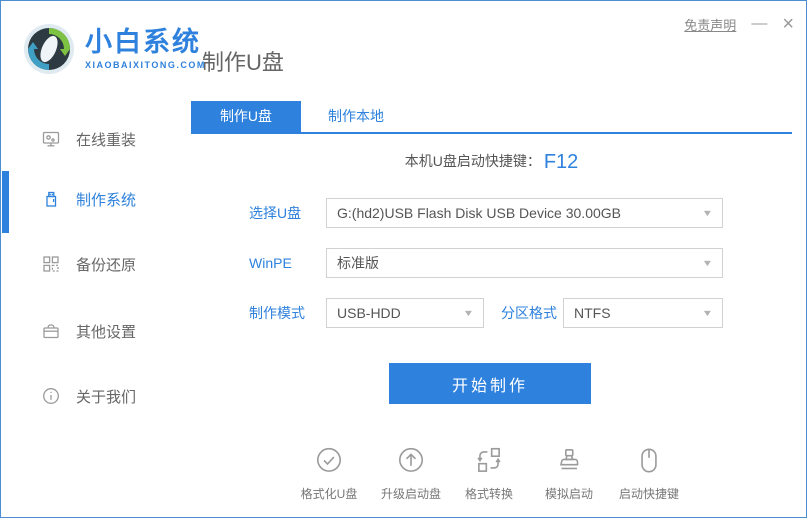 This screenshot has height=518, width=807. Describe the element at coordinates (788, 24) in the screenshot. I see `close-button: ×` at that location.